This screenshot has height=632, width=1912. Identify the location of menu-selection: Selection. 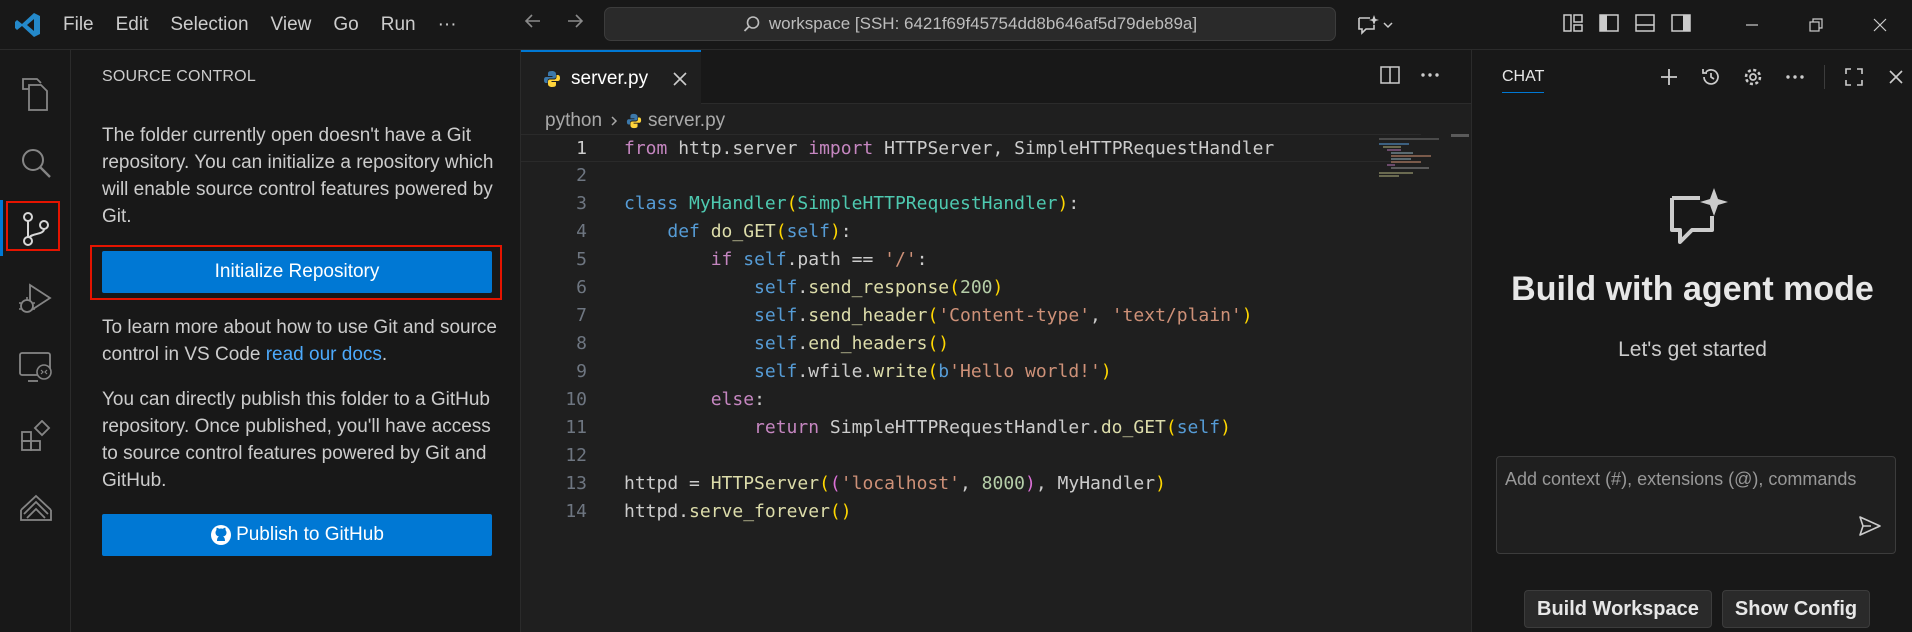
(209, 25).